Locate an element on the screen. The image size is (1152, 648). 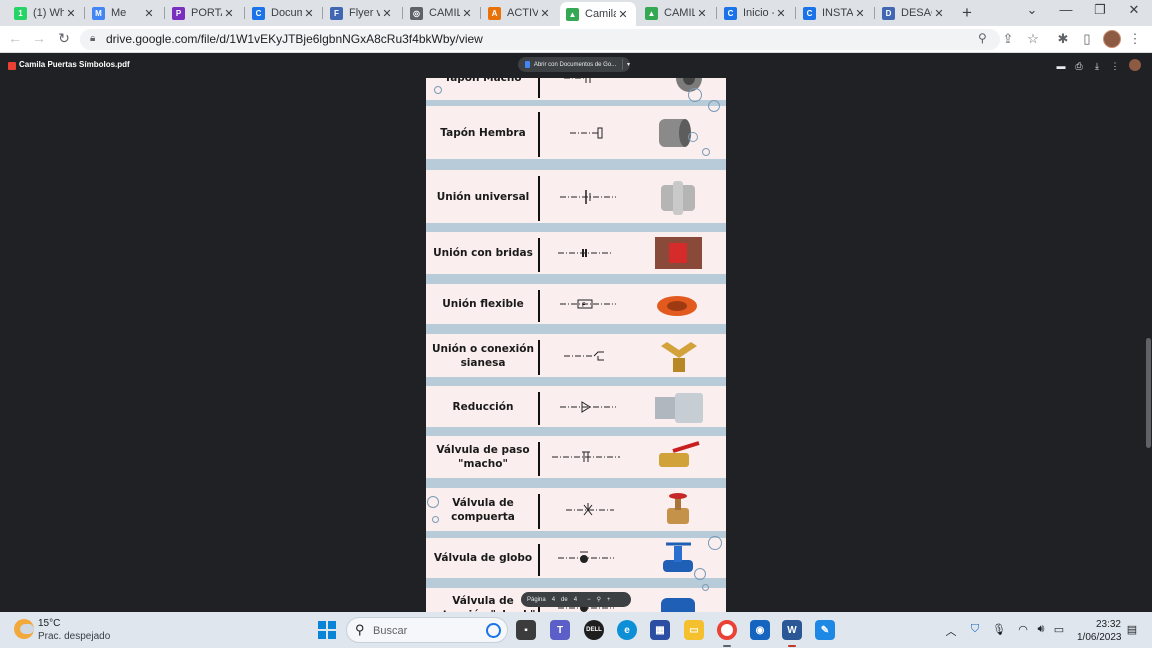
symbol-name: Unión universal is located at coordinates (483, 196).